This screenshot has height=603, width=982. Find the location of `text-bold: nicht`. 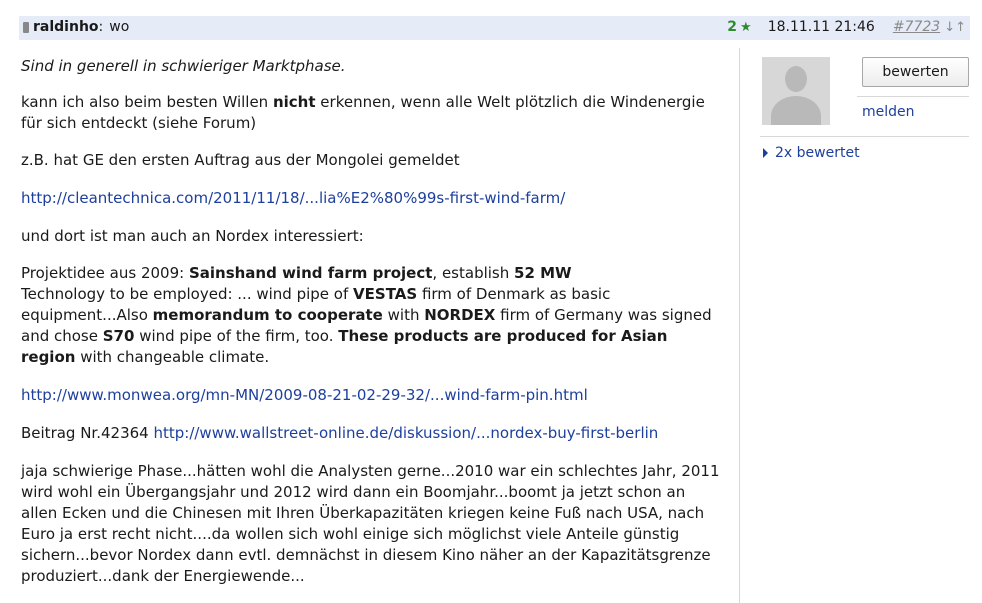

text-bold: nicht is located at coordinates (294, 102).